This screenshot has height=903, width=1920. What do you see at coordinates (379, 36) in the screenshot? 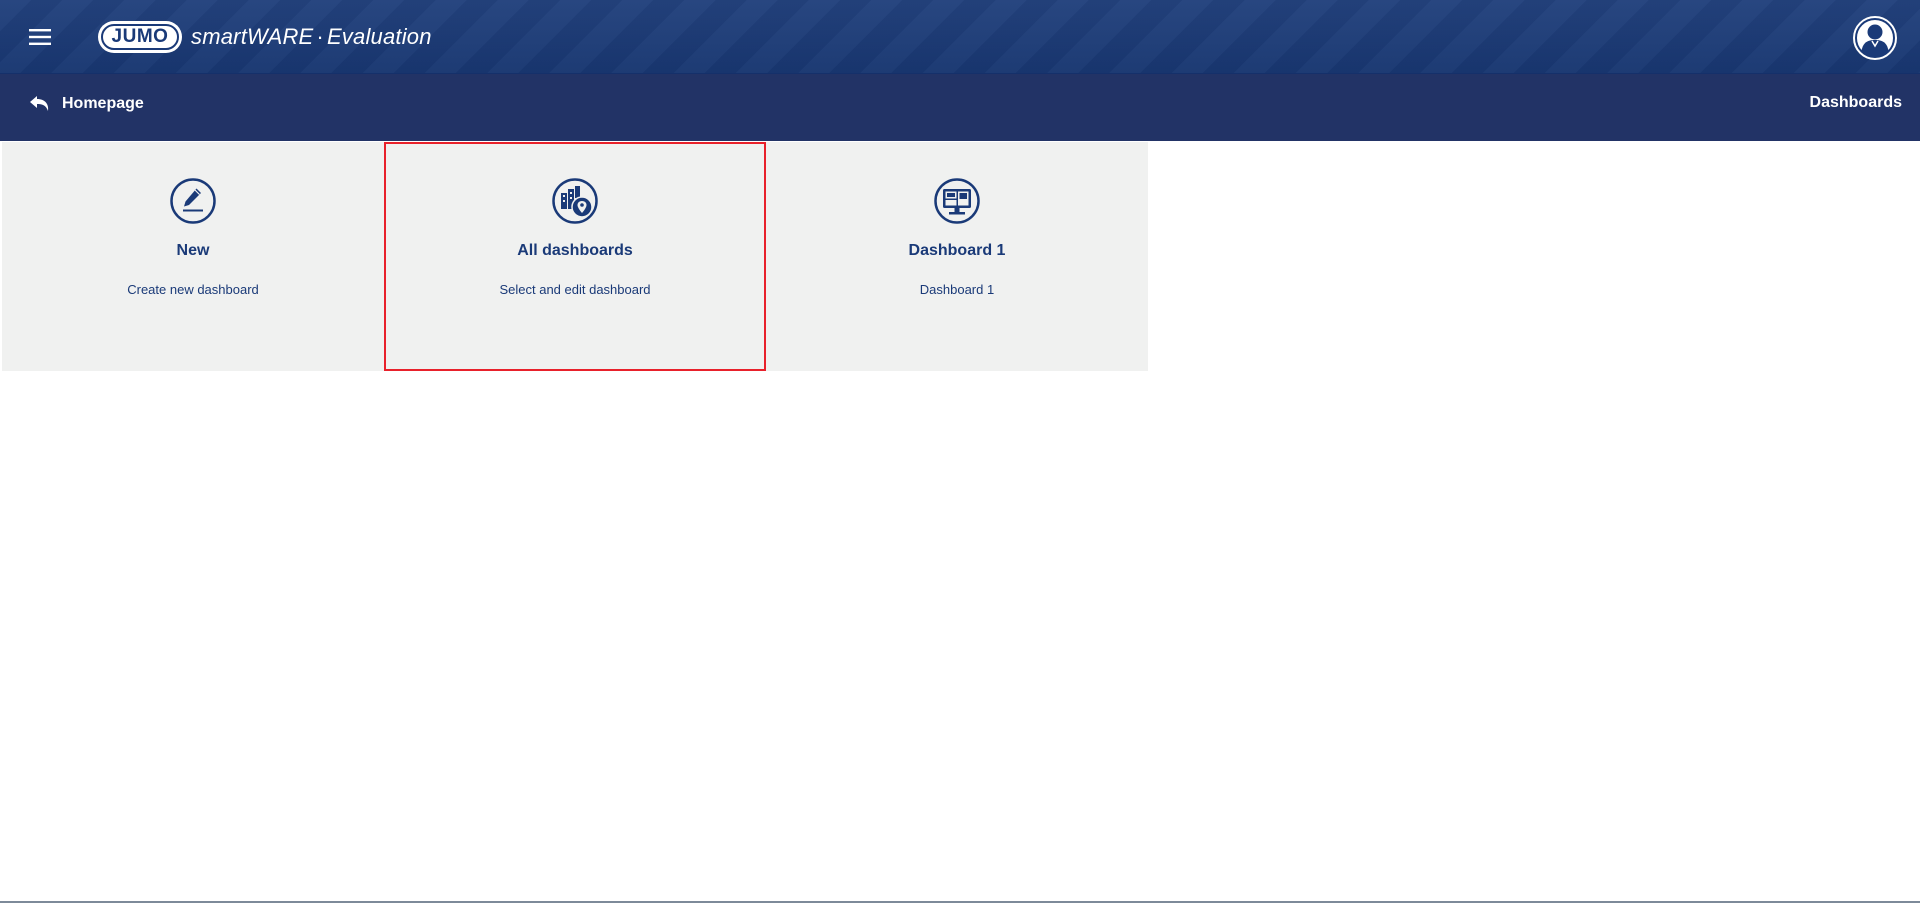
I see `app-module: Evaluation` at bounding box center [379, 36].